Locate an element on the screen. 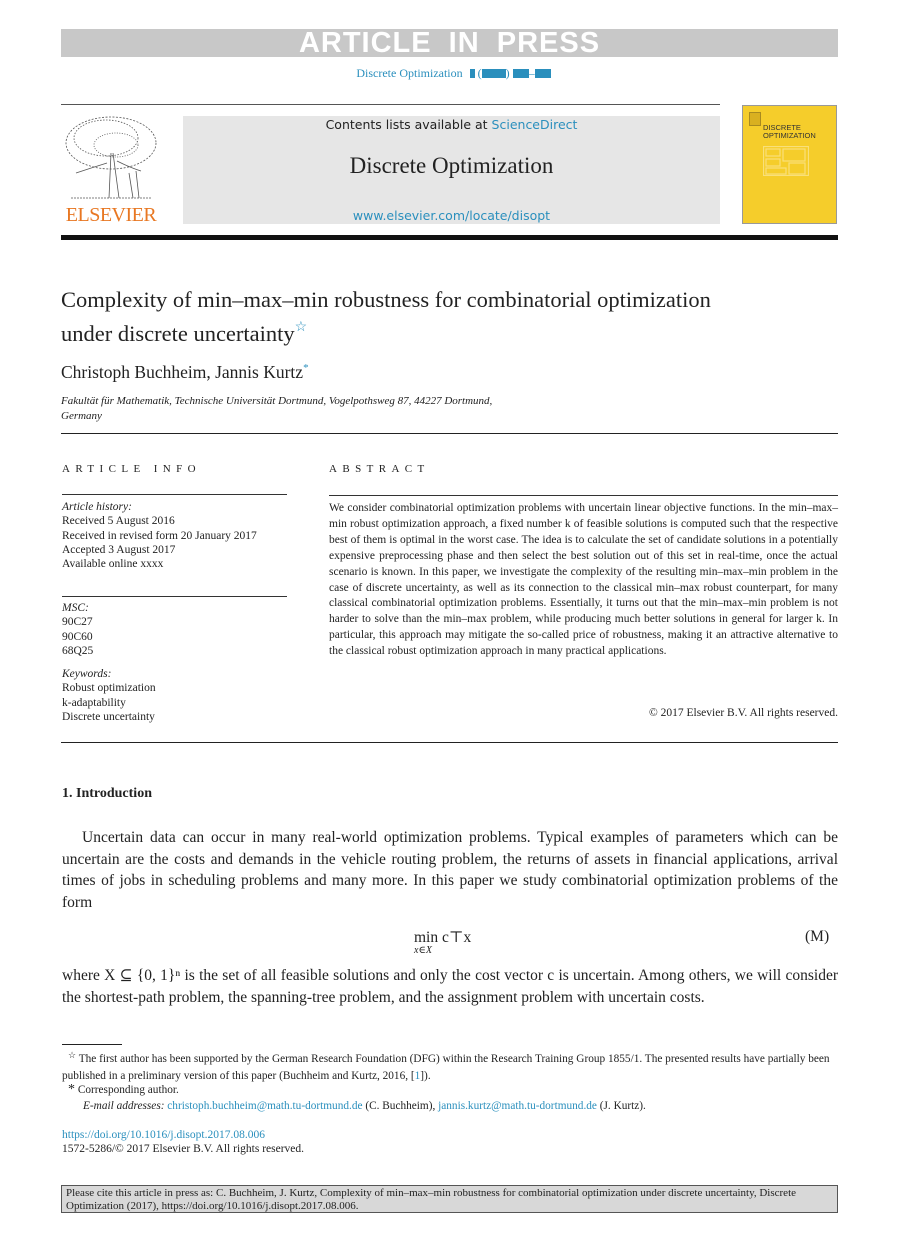 This screenshot has height=1238, width=907. sciencedirect-link: ScienceDirect is located at coordinates (535, 124).